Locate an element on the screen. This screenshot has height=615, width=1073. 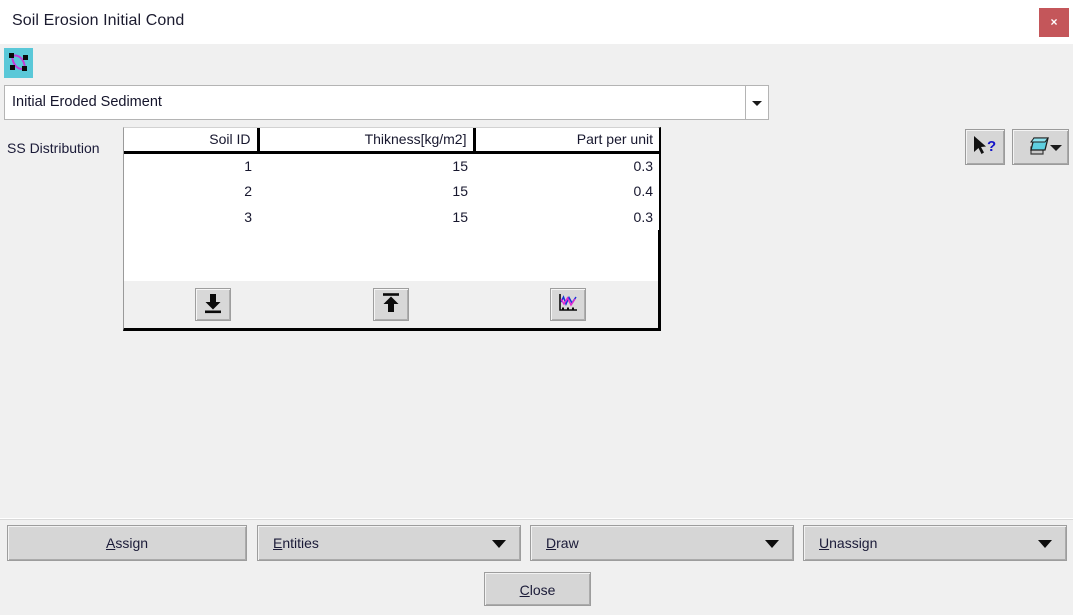
ss-distribution-label: SS Distribution is located at coordinates (53, 148).